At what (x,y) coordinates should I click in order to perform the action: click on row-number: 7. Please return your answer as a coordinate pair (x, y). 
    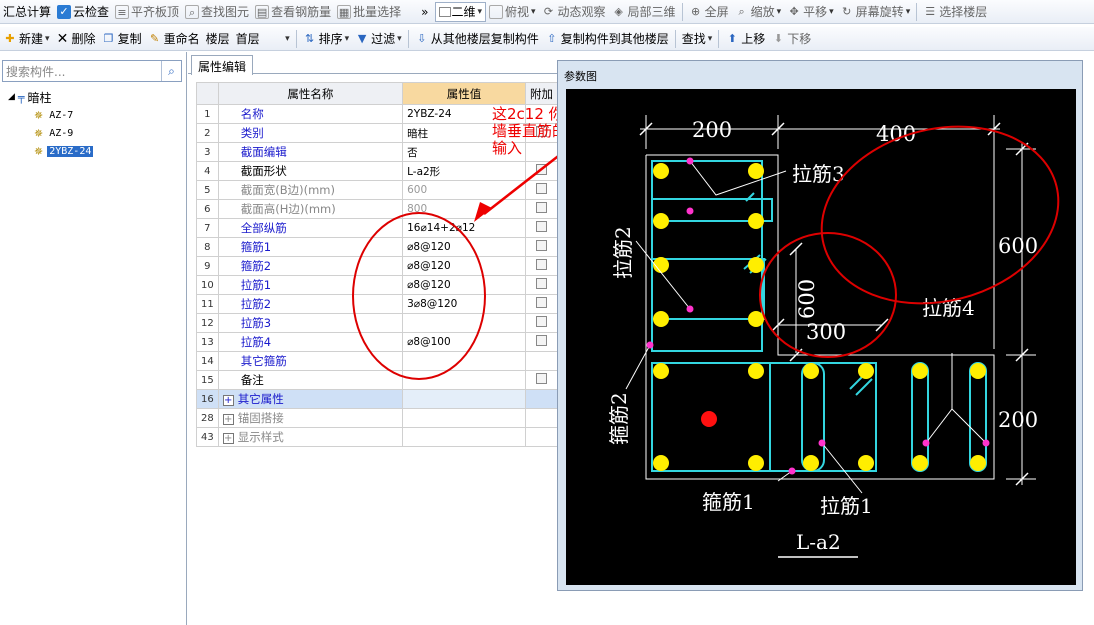
    Looking at the image, I should click on (207, 228).